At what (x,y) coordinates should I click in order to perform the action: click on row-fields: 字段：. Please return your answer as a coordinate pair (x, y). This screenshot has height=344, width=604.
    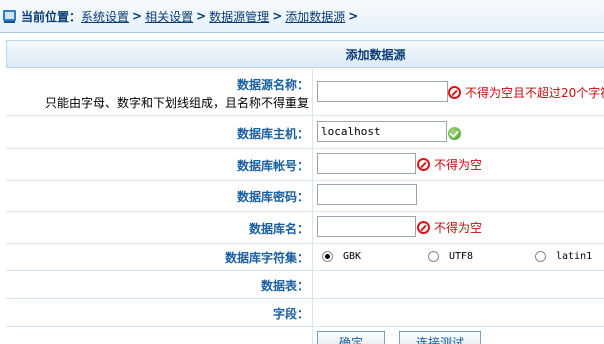
    Looking at the image, I should click on (305, 313).